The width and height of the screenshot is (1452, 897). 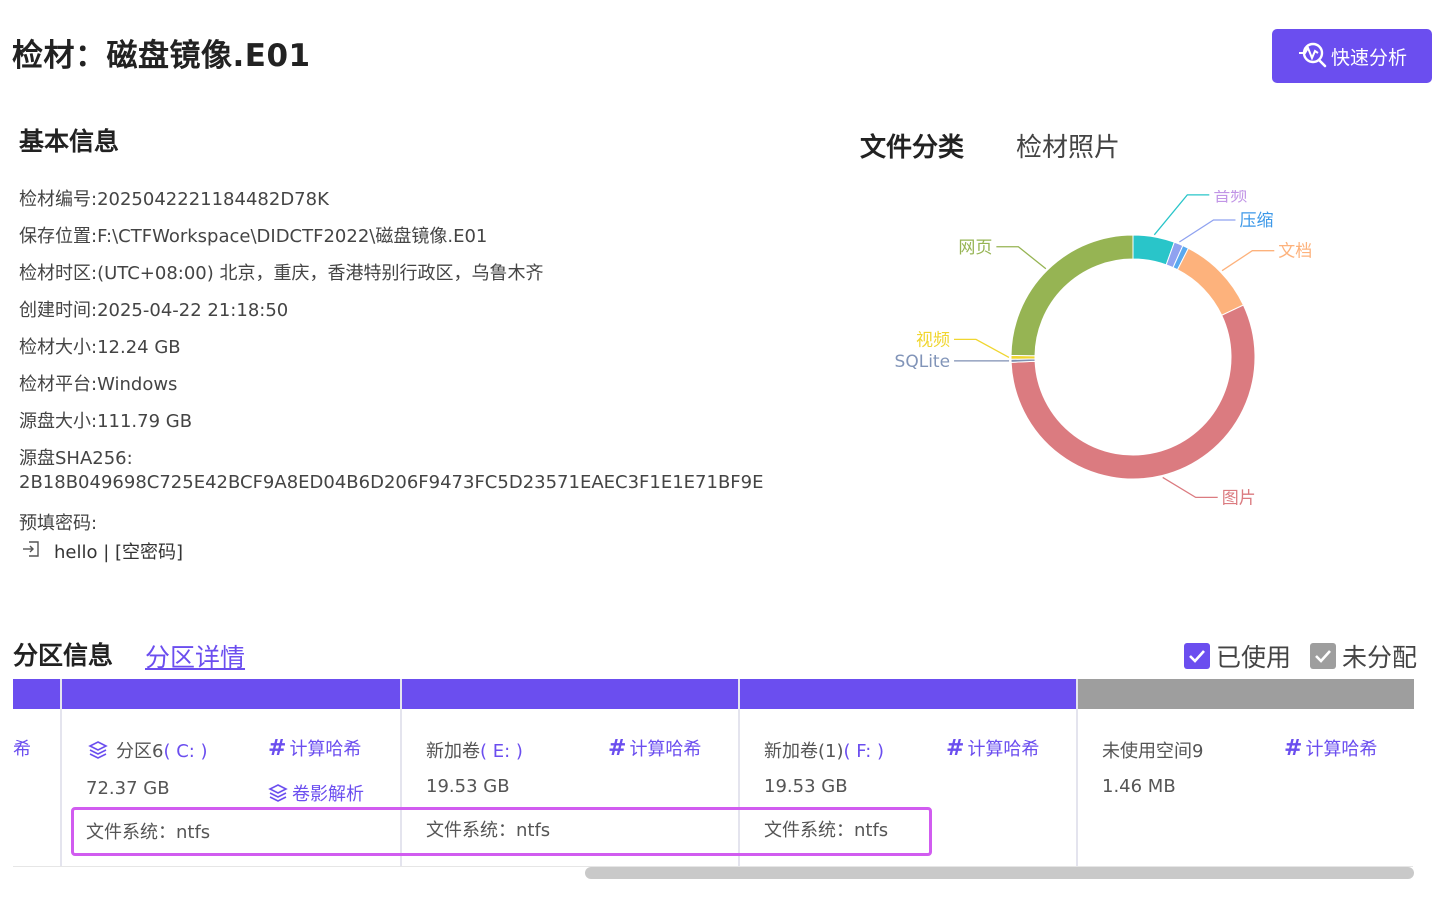 I want to click on quick-analyze-button: 快速分析, so click(x=1352, y=56).